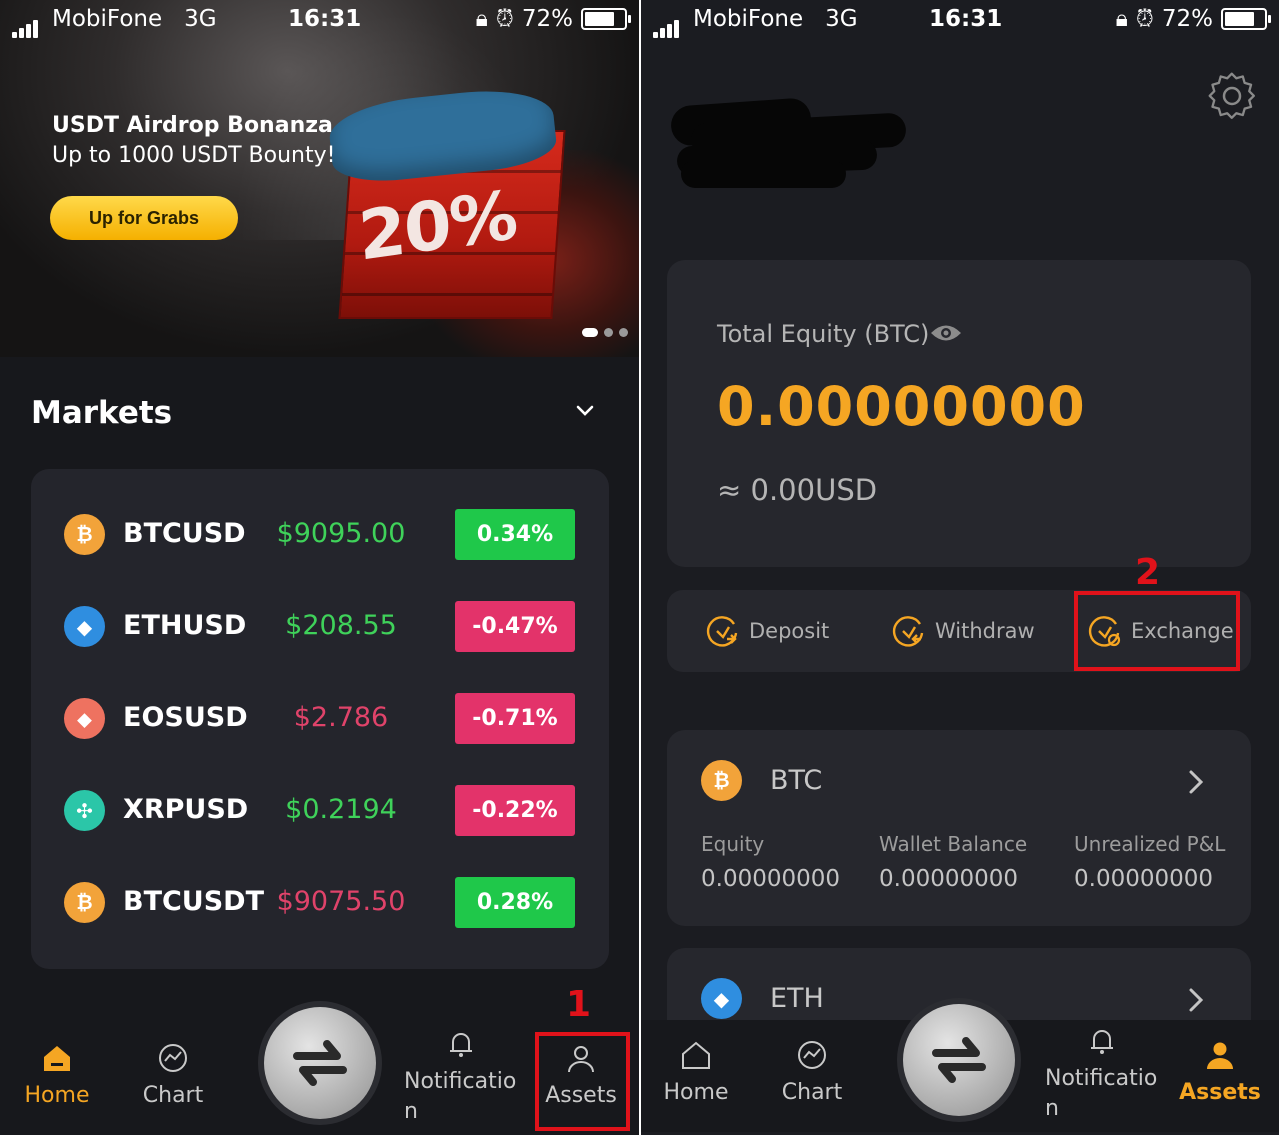  Describe the element at coordinates (585, 411) in the screenshot. I see `chevron-down-icon` at that location.